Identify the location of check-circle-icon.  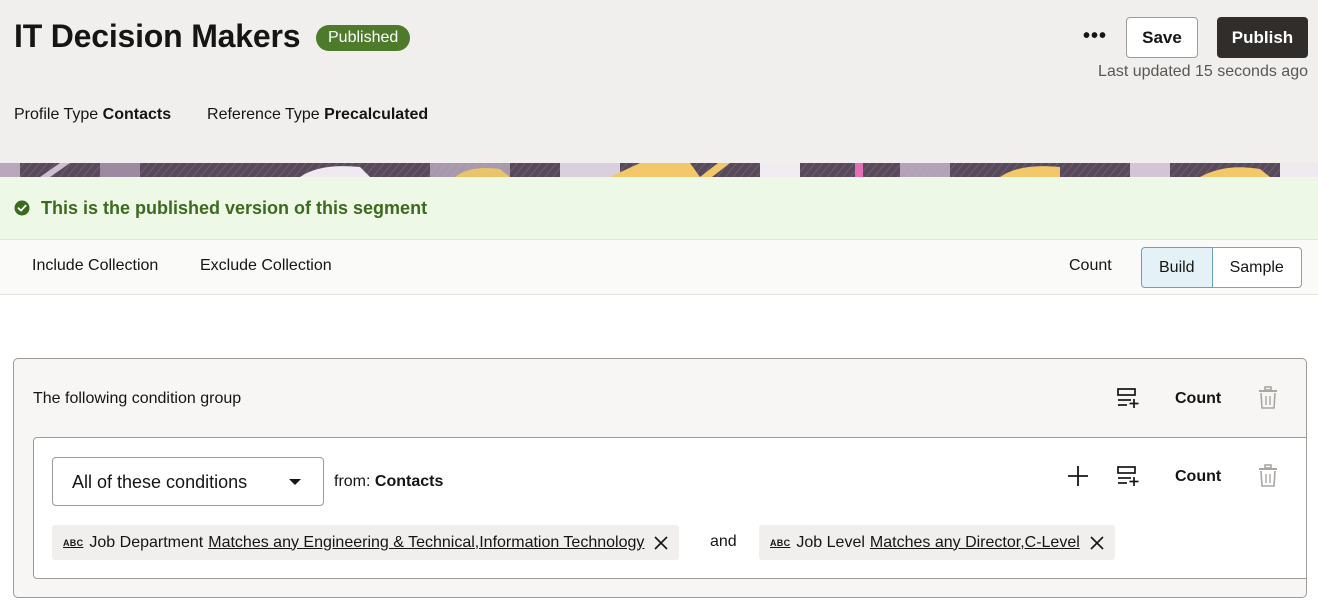
(22, 208).